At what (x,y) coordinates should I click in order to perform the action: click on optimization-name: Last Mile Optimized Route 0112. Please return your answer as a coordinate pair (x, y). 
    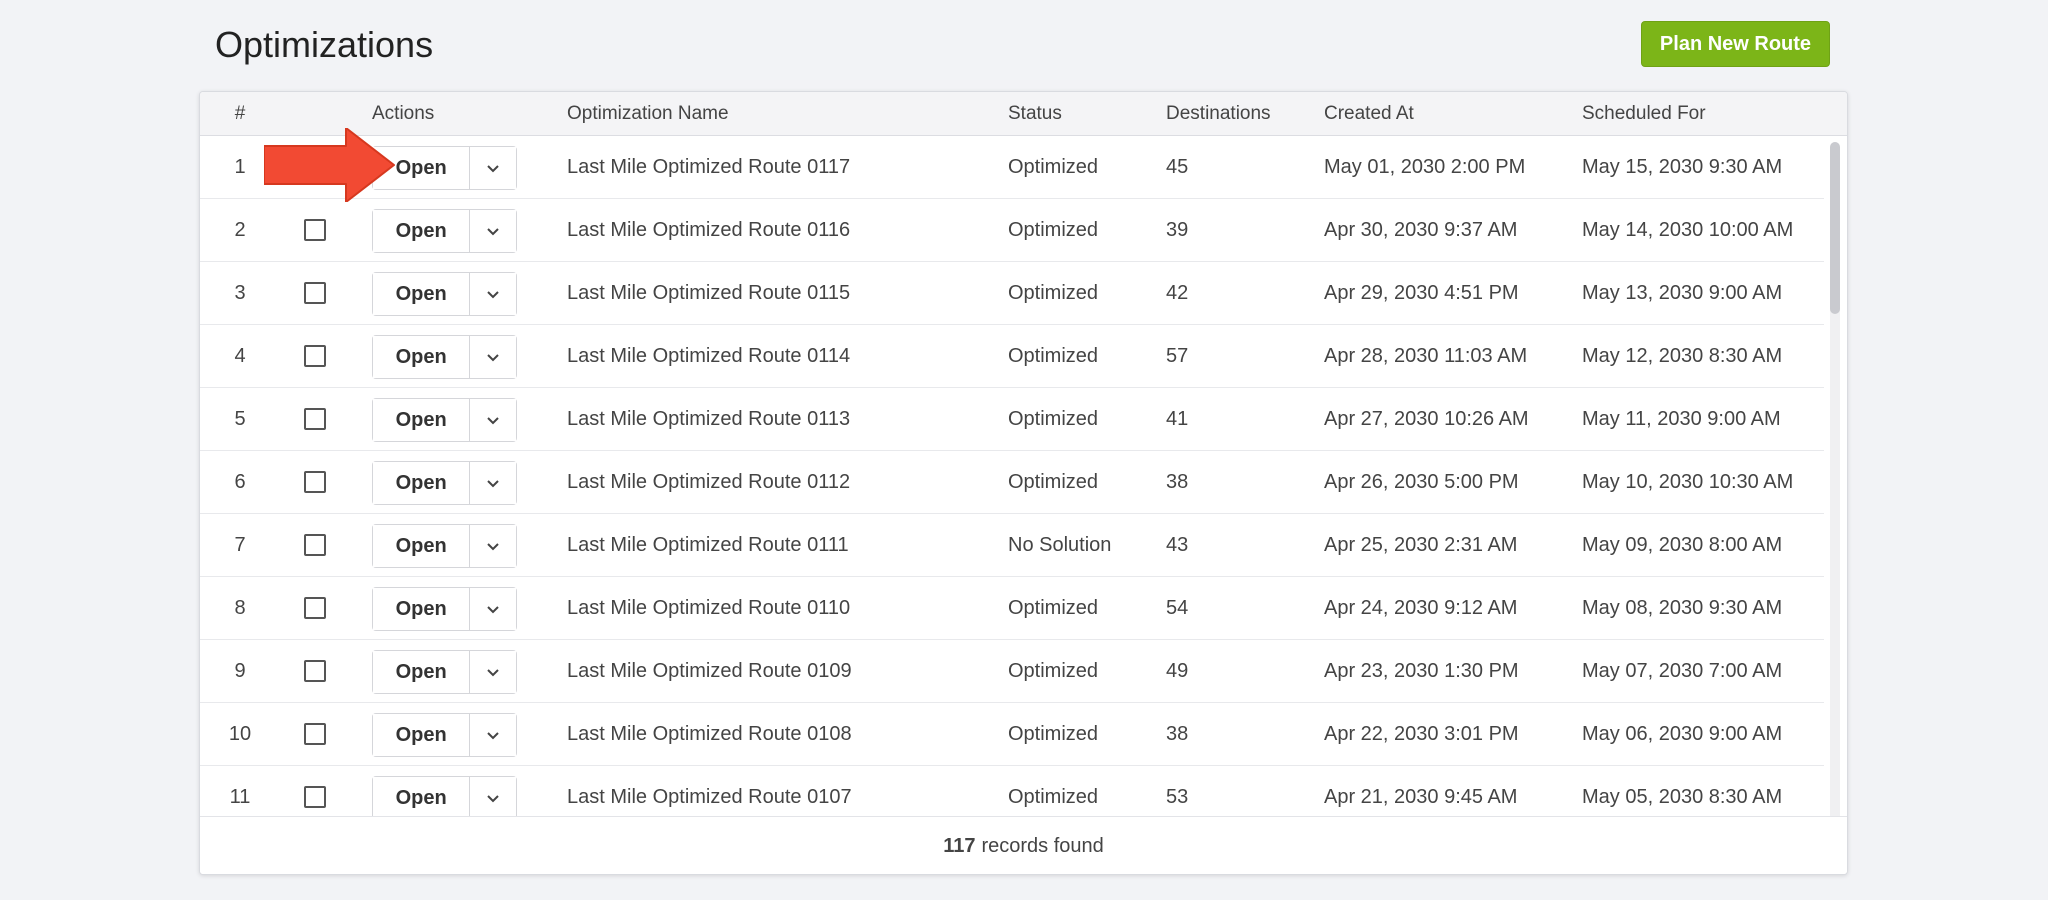
    Looking at the image, I should click on (708, 482).